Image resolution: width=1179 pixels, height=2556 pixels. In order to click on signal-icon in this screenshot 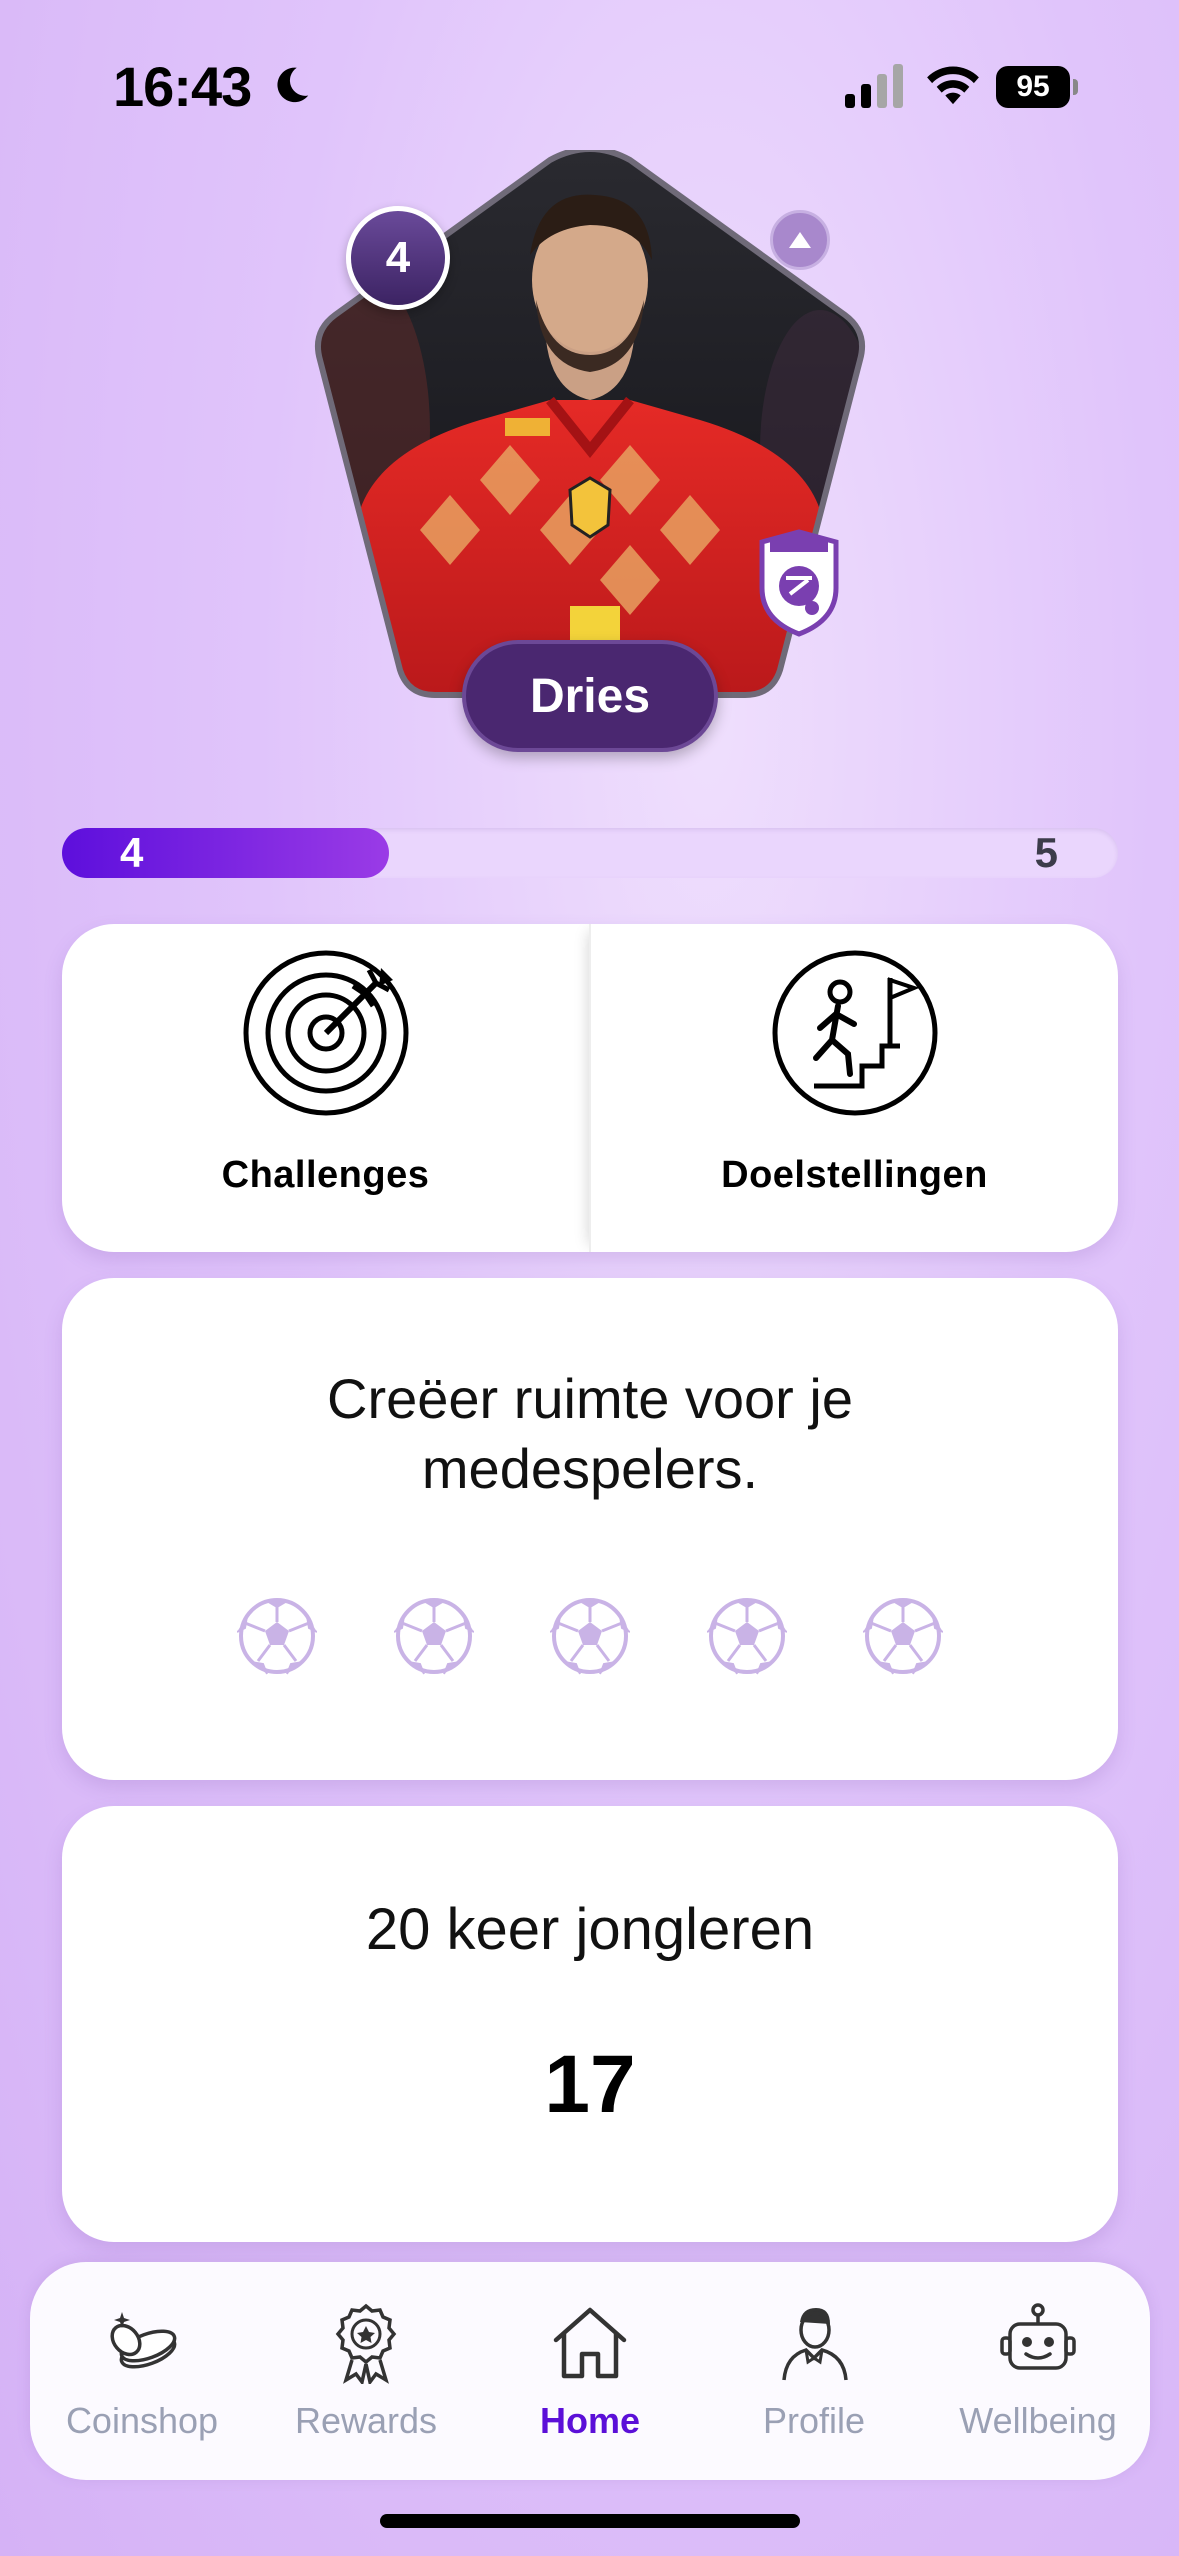, I will do `click(874, 86)`.